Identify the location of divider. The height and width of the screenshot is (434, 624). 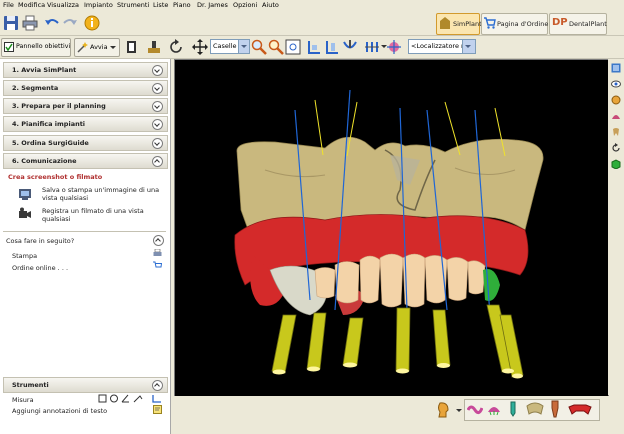
(84, 231).